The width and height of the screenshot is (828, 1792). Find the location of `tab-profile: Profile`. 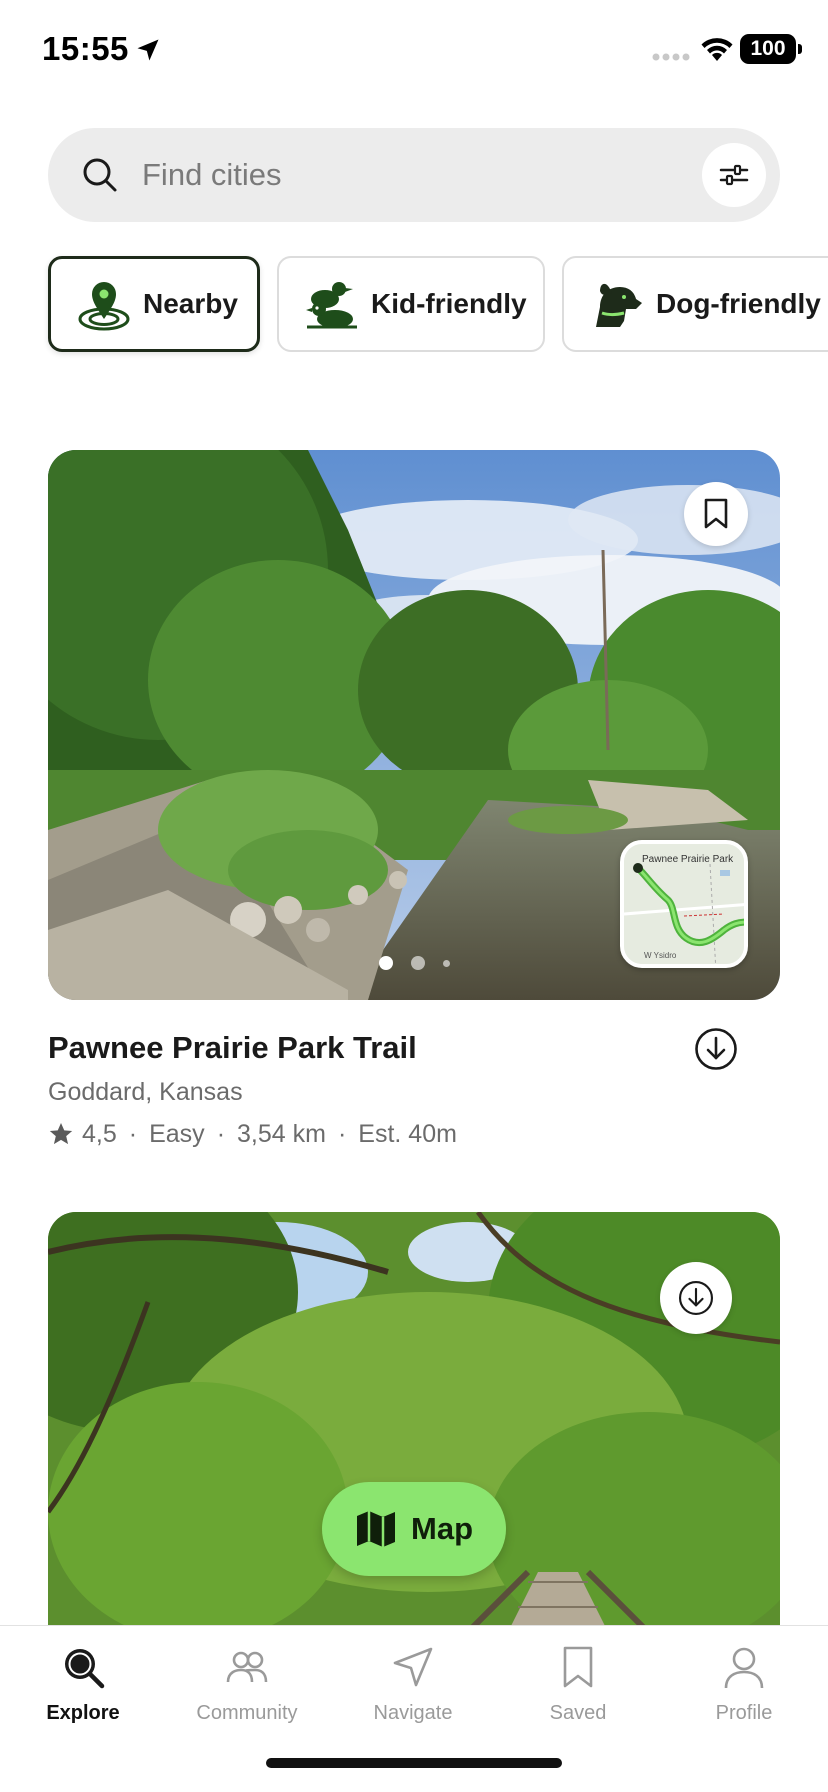

tab-profile: Profile is located at coordinates (744, 1684).